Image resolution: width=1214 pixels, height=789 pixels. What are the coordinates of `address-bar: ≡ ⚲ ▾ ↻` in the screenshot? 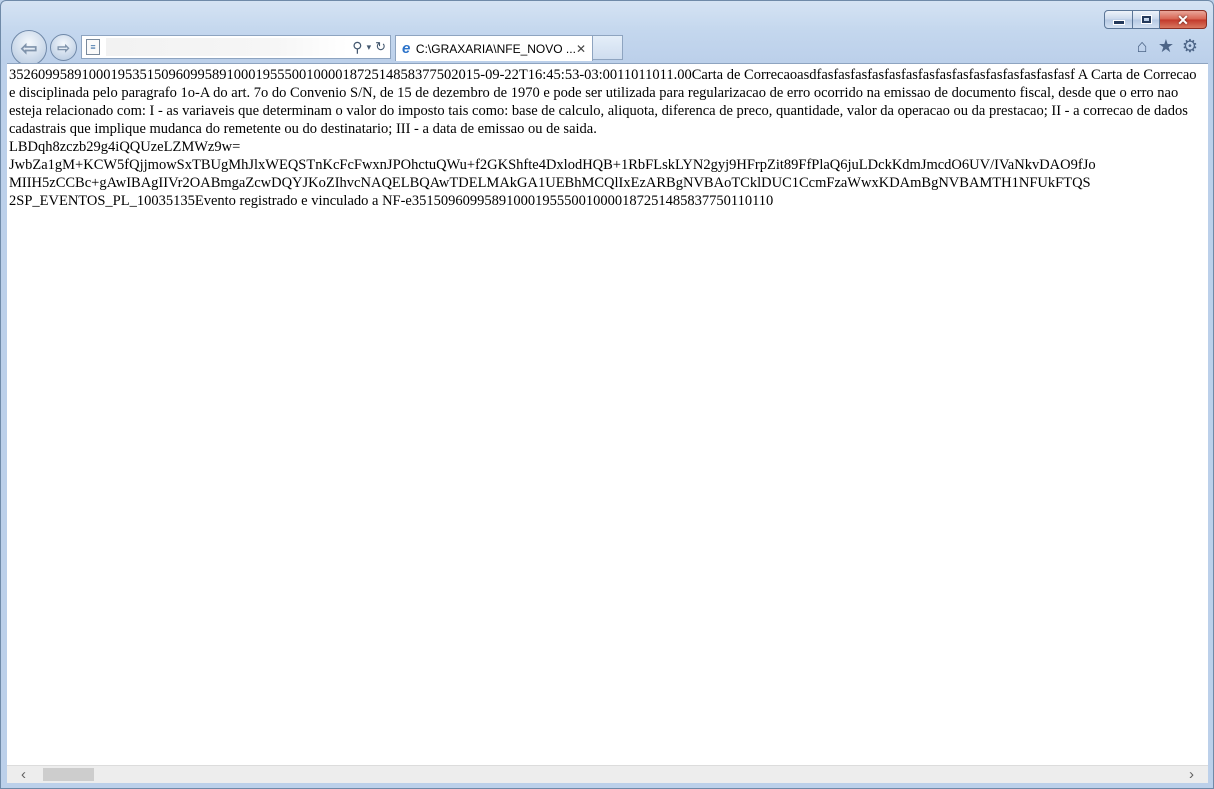 It's located at (236, 47).